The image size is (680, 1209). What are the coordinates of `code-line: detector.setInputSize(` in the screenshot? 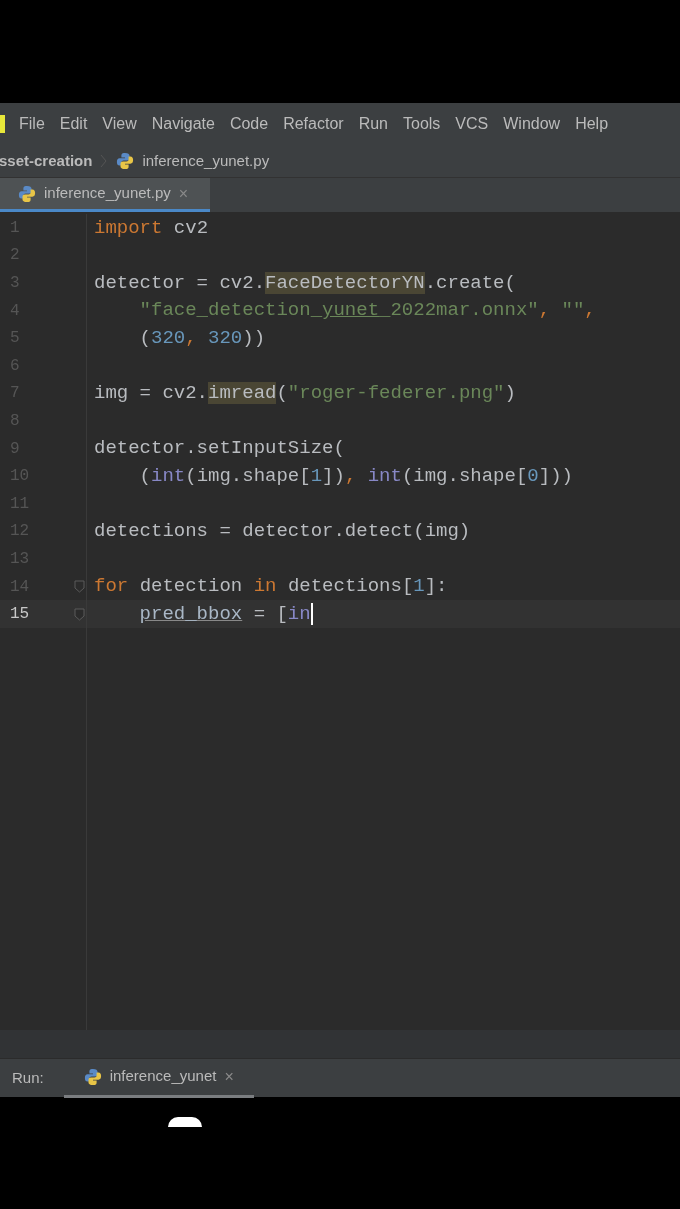 It's located at (219, 448).